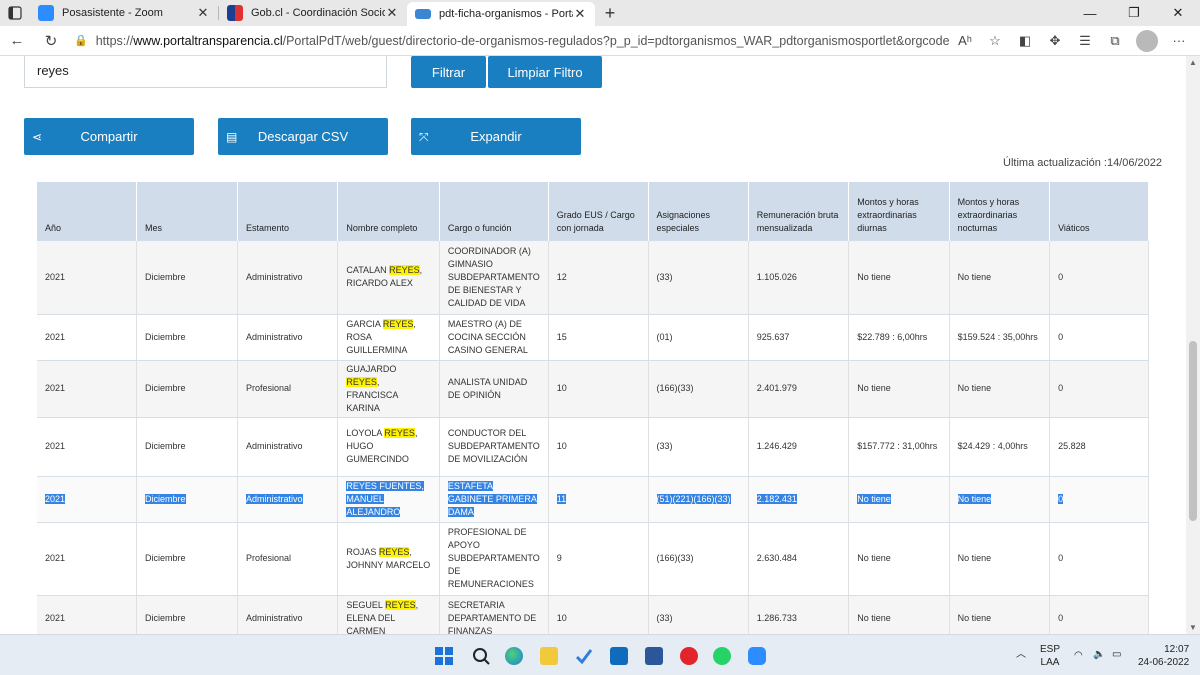 The width and height of the screenshot is (1200, 675). What do you see at coordinates (995, 41) in the screenshot?
I see `favorite-add-icon: ☆` at bounding box center [995, 41].